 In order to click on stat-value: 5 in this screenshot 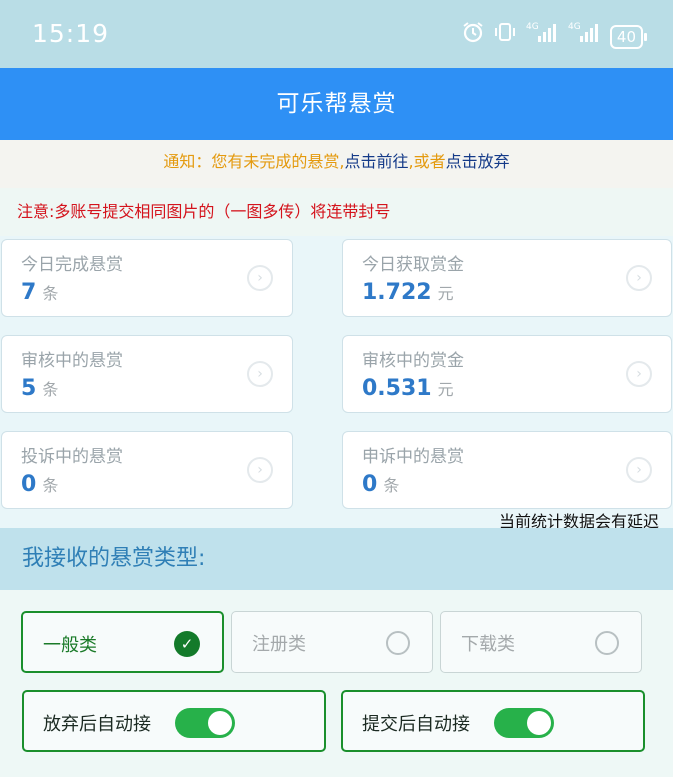, I will do `click(29, 388)`.